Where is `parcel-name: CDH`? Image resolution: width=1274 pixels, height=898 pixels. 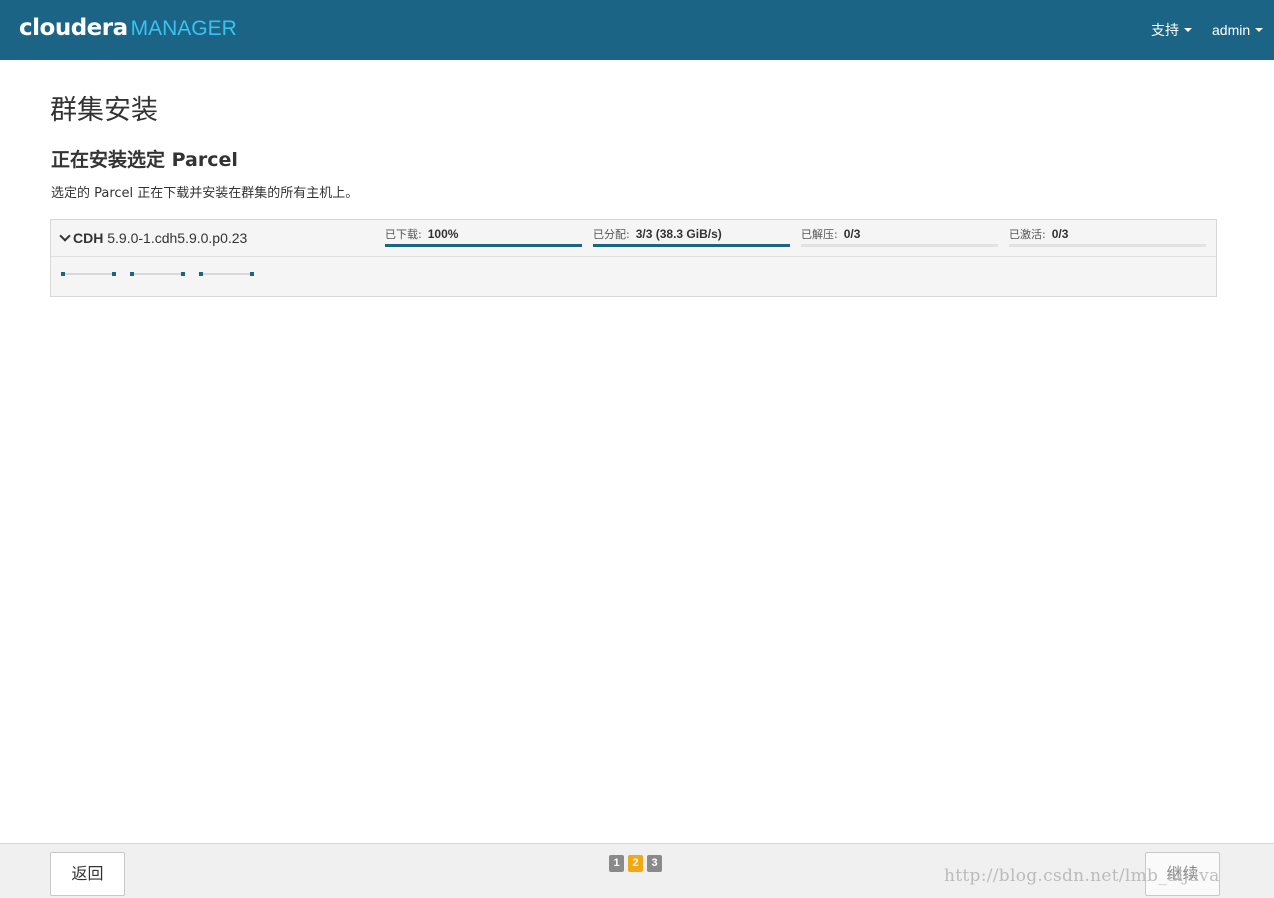 parcel-name: CDH is located at coordinates (88, 238).